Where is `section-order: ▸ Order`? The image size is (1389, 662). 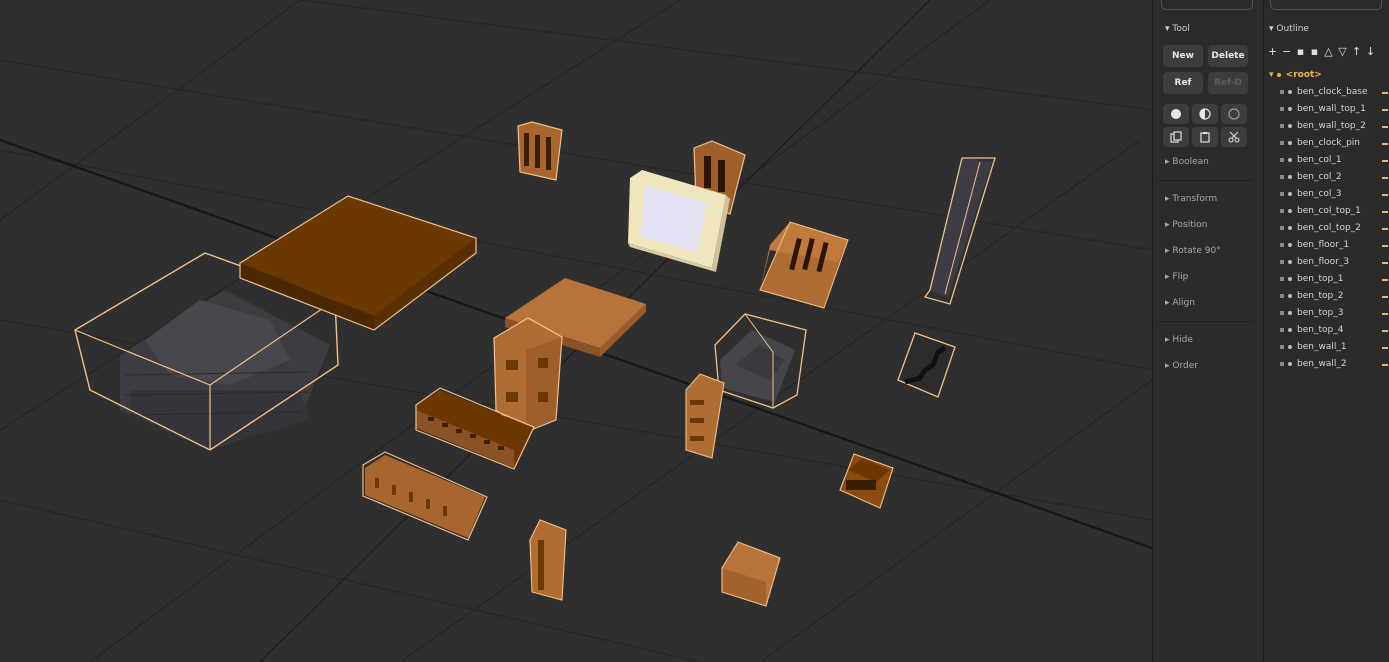 section-order: ▸ Order is located at coordinates (1181, 366).